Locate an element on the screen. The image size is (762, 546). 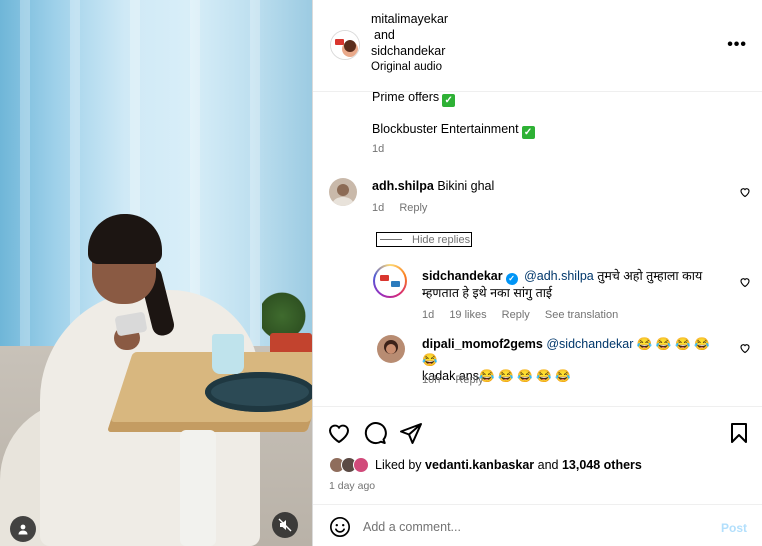
reply-mention: @sidchandekar is located at coordinates (589, 344).